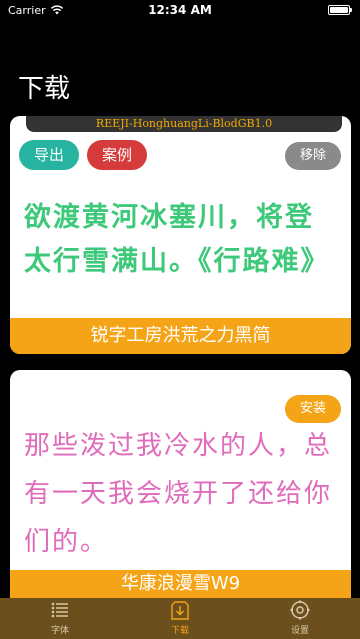 This screenshot has width=360, height=639. What do you see at coordinates (49, 155) in the screenshot?
I see `export-button: 导出` at bounding box center [49, 155].